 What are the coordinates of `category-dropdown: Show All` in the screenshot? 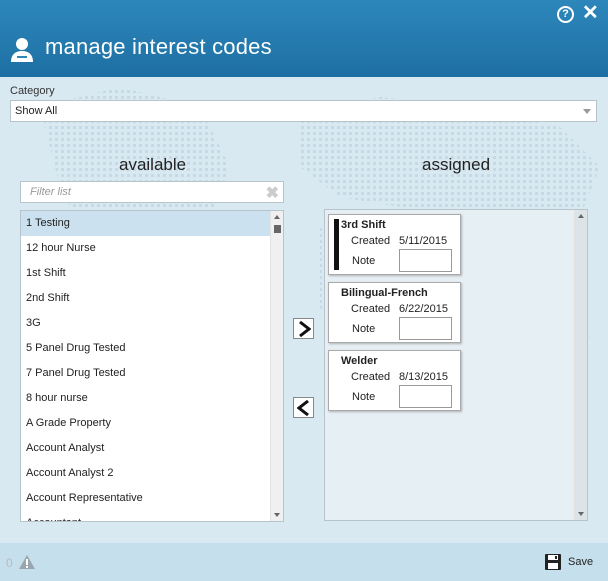 It's located at (303, 111).